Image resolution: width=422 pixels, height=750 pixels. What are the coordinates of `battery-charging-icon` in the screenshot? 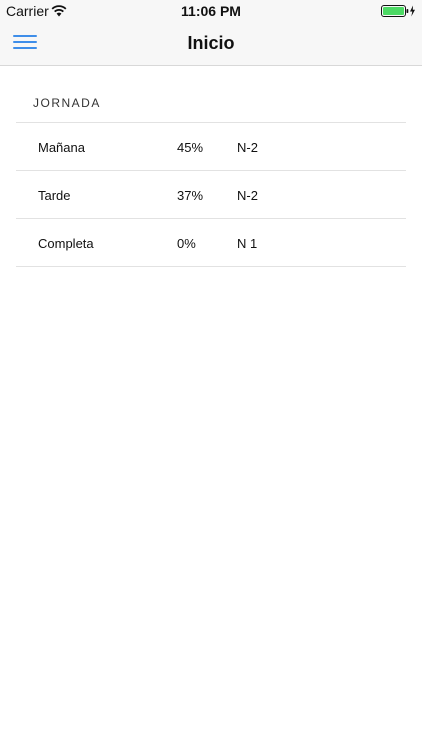 It's located at (398, 11).